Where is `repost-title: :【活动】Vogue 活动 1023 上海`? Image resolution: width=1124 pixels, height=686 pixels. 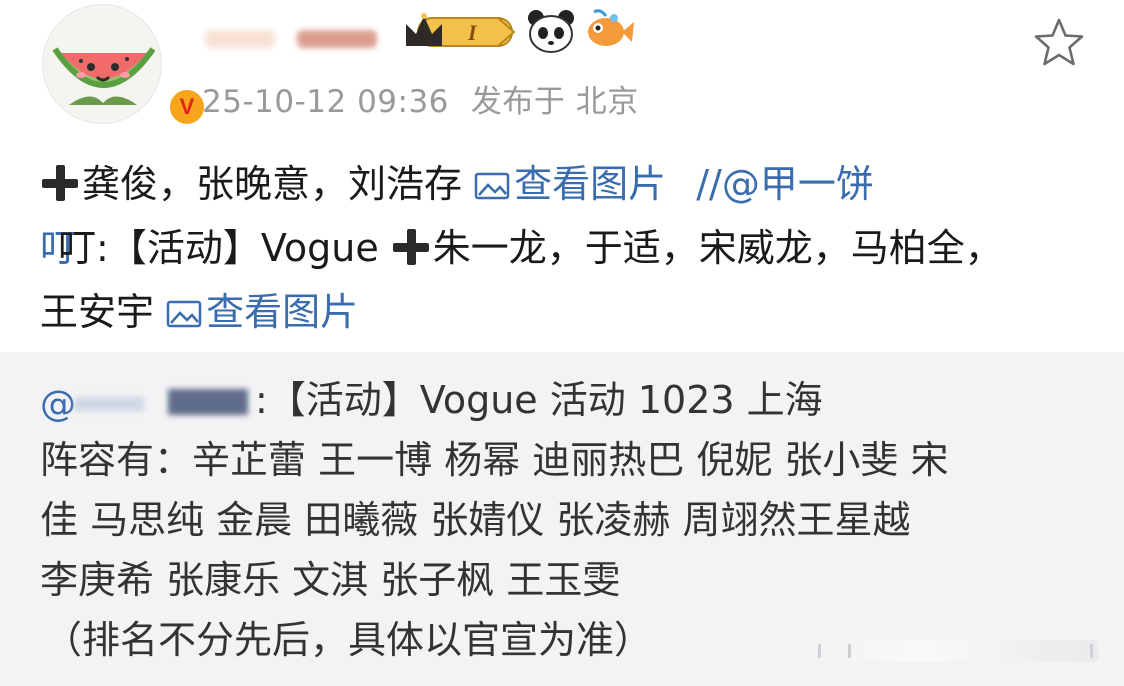
repost-title: :【活动】Vogue 活动 1023 上海 is located at coordinates (539, 400).